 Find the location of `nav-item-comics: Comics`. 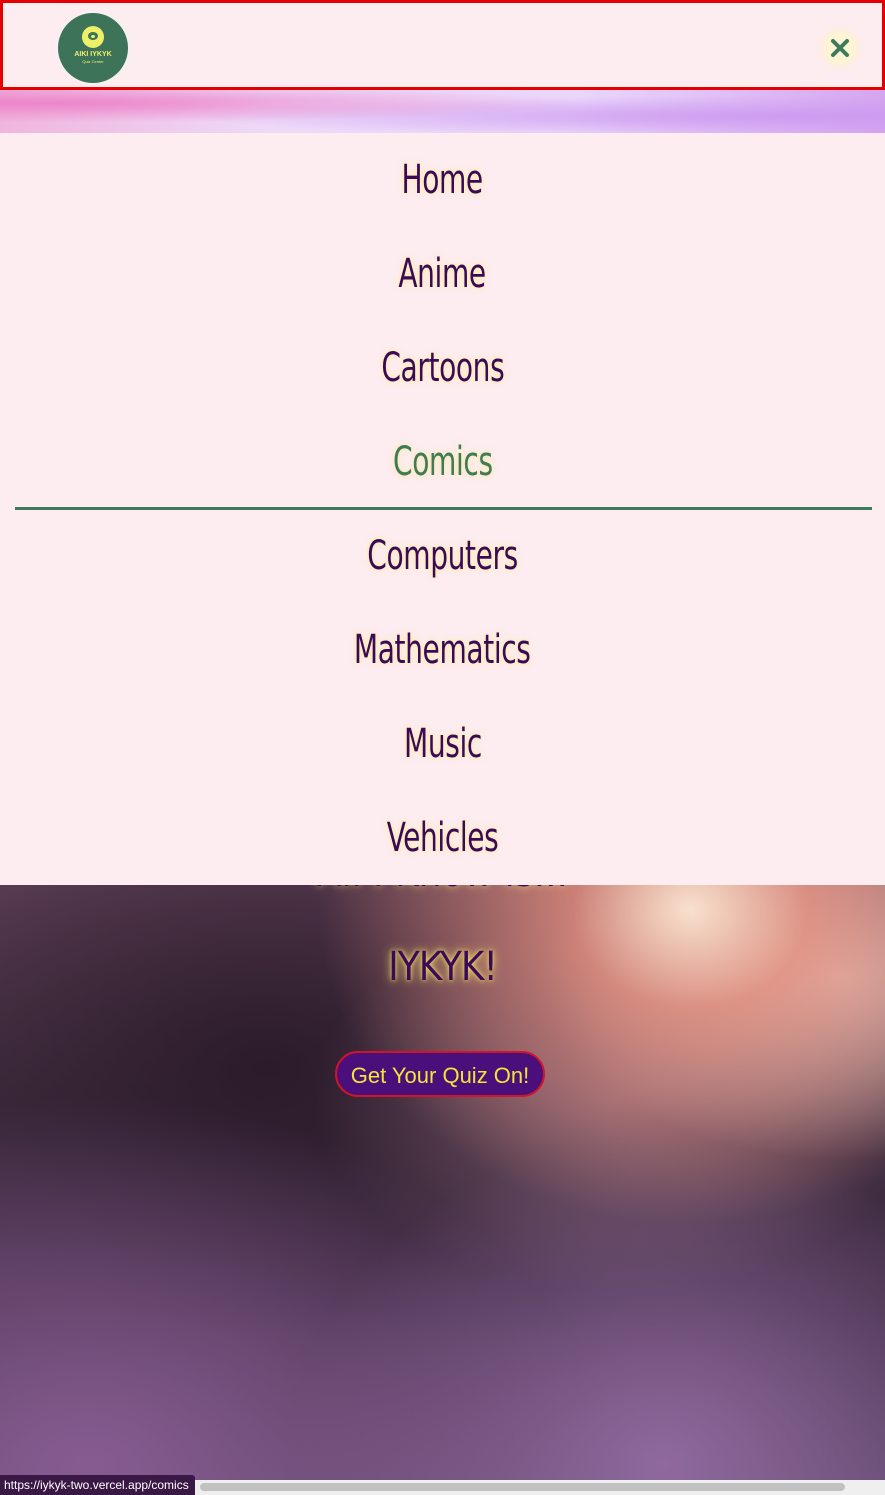

nav-item-comics: Comics is located at coordinates (442, 462).